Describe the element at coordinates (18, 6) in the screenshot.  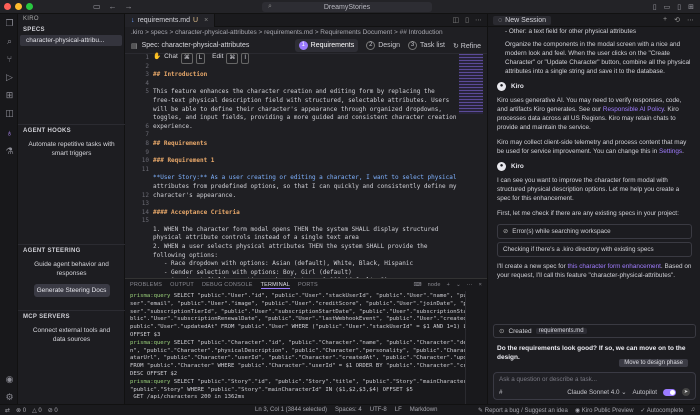
I see `minimize-window-button` at that location.